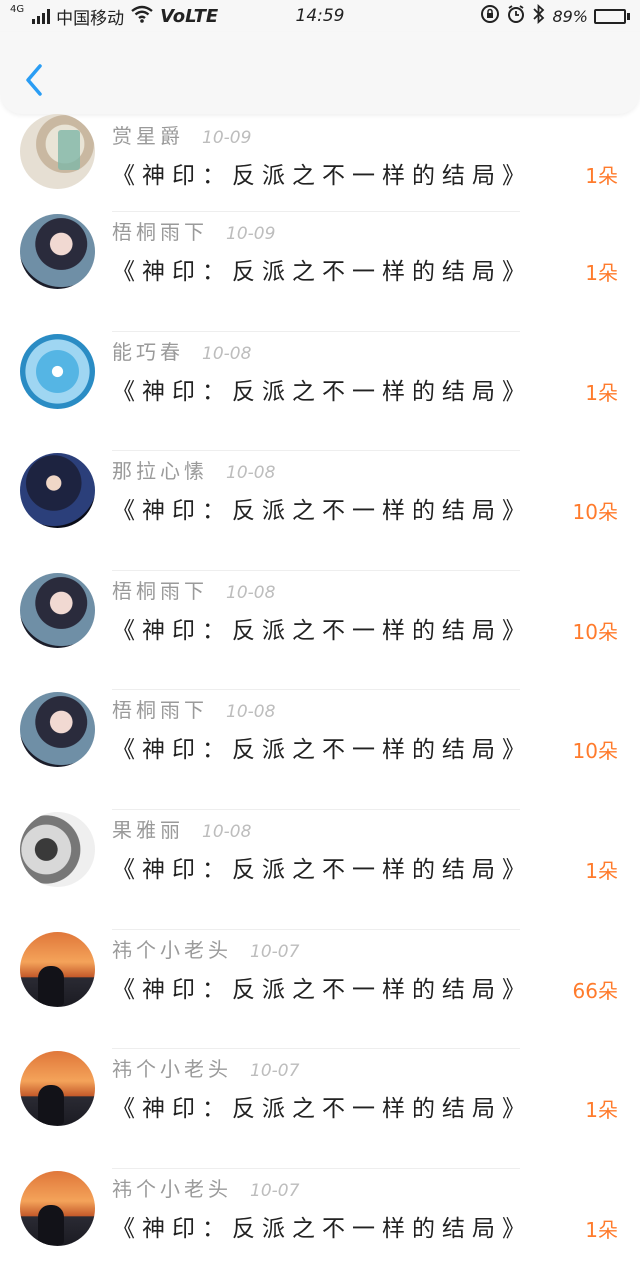 The image size is (640, 1280). I want to click on anime-ninja-avatar, so click(57, 491).